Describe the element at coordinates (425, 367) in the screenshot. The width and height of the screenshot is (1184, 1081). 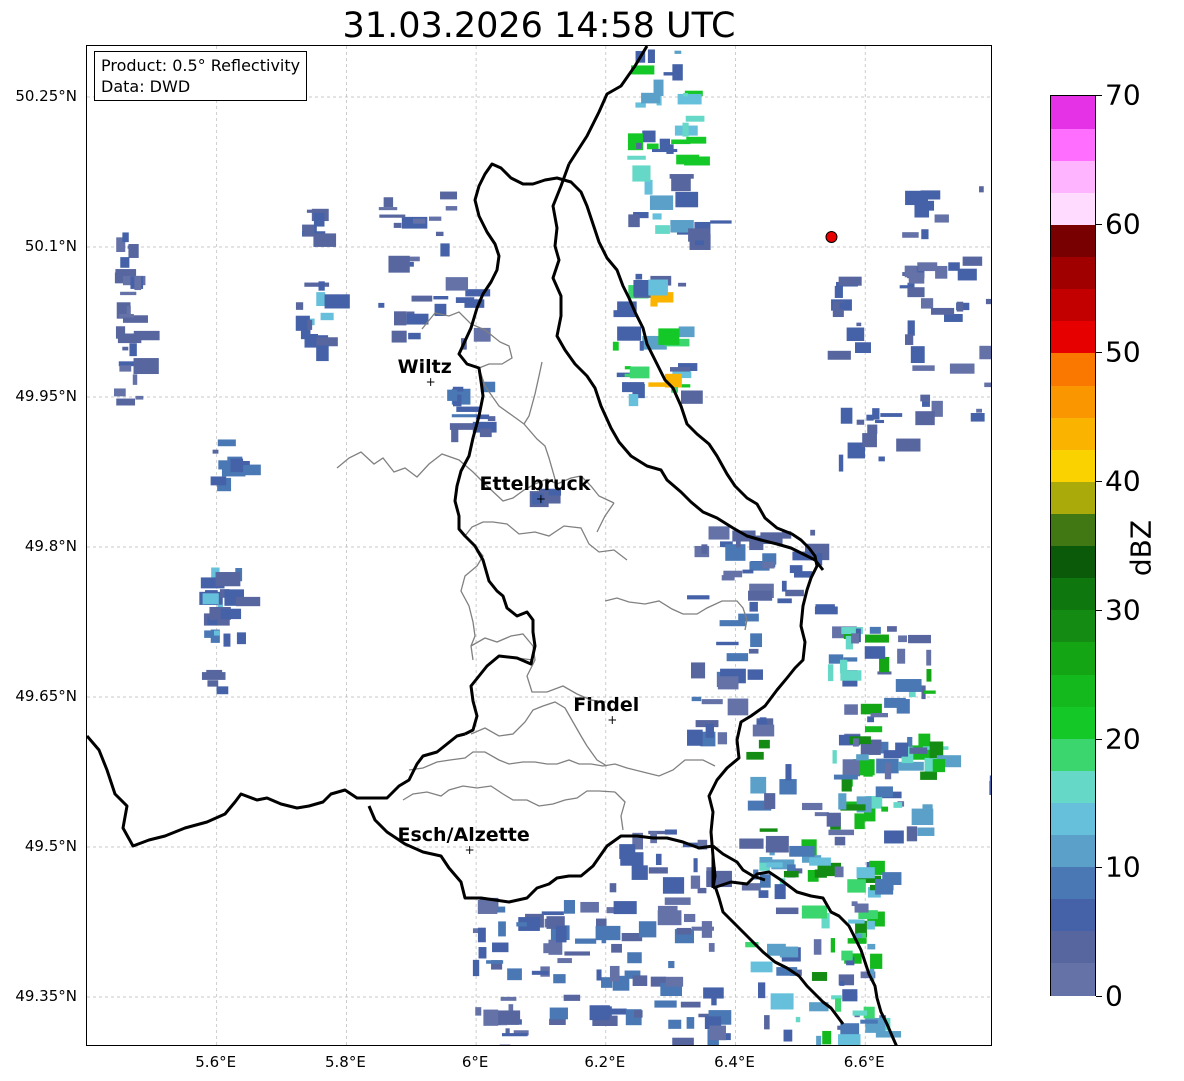
I see `city-label: Wiltz` at that location.